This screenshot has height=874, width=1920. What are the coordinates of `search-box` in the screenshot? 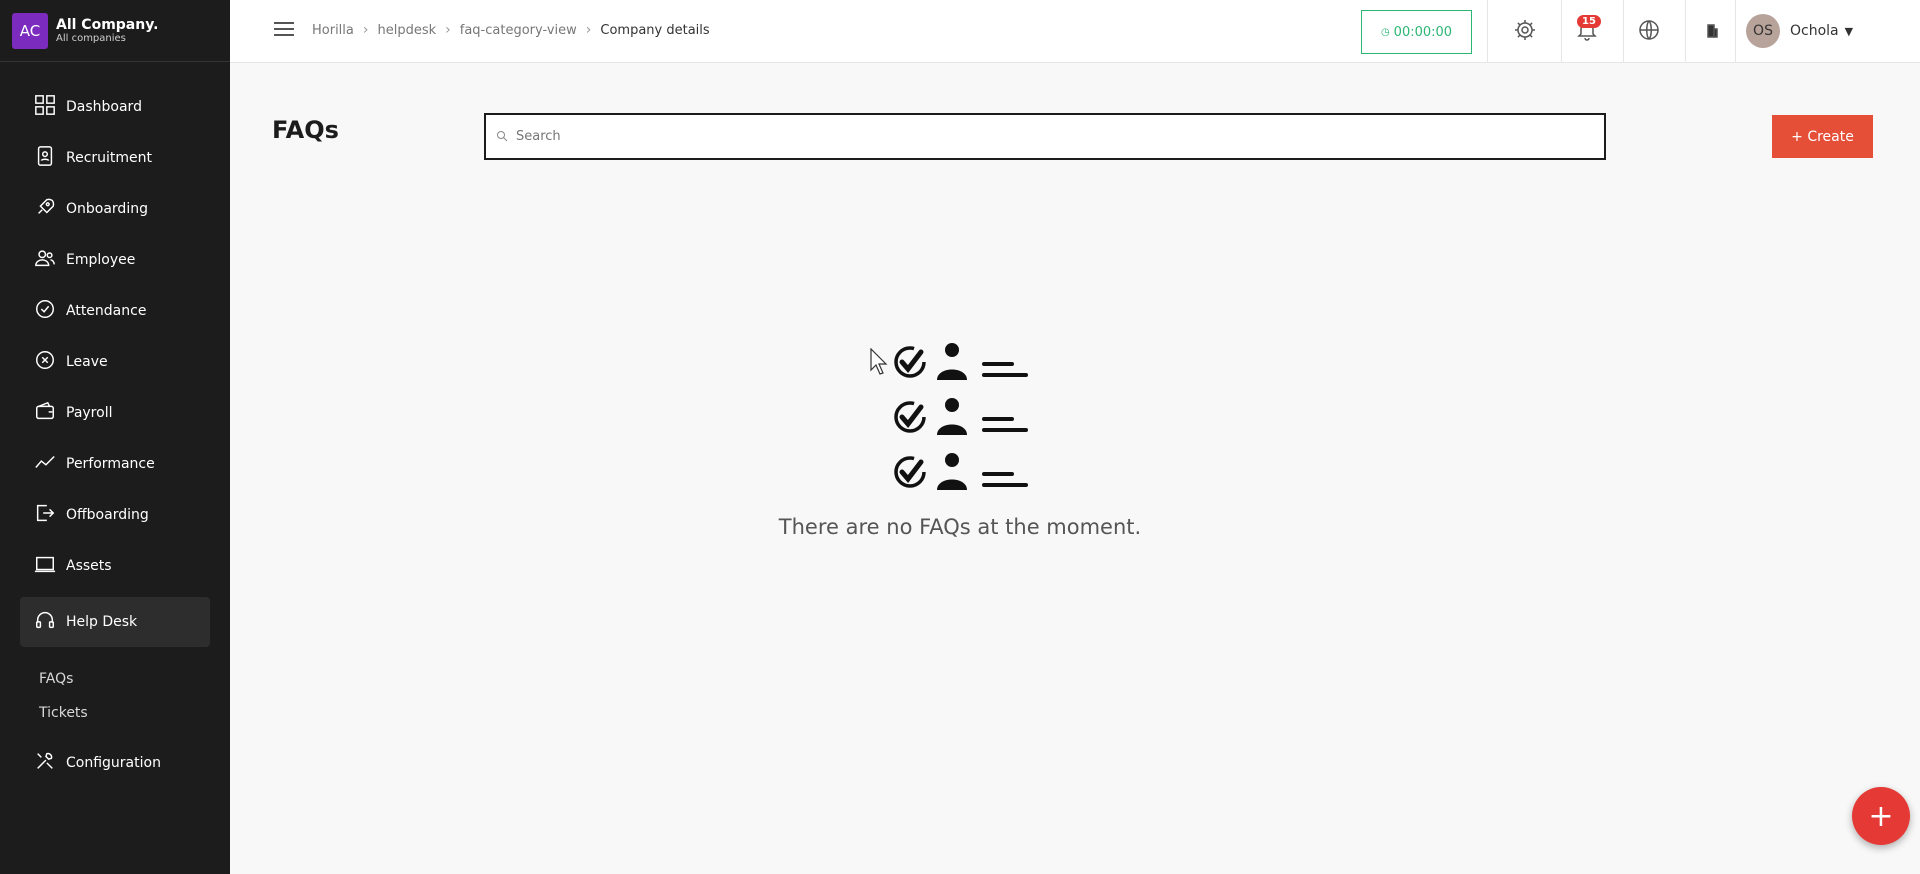 It's located at (1045, 136).